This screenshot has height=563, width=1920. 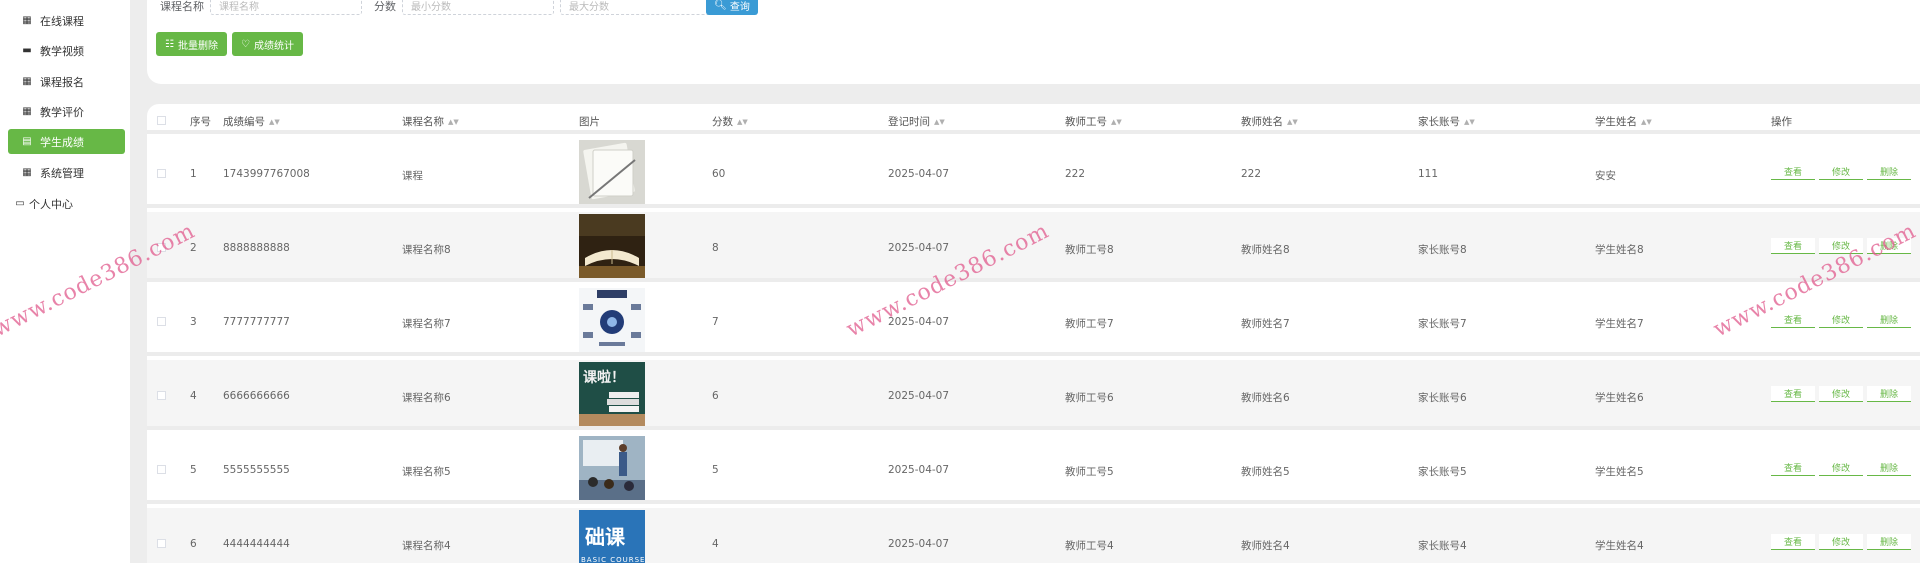 I want to click on cell-teacher-name: 教师姓名8, so click(x=1265, y=250).